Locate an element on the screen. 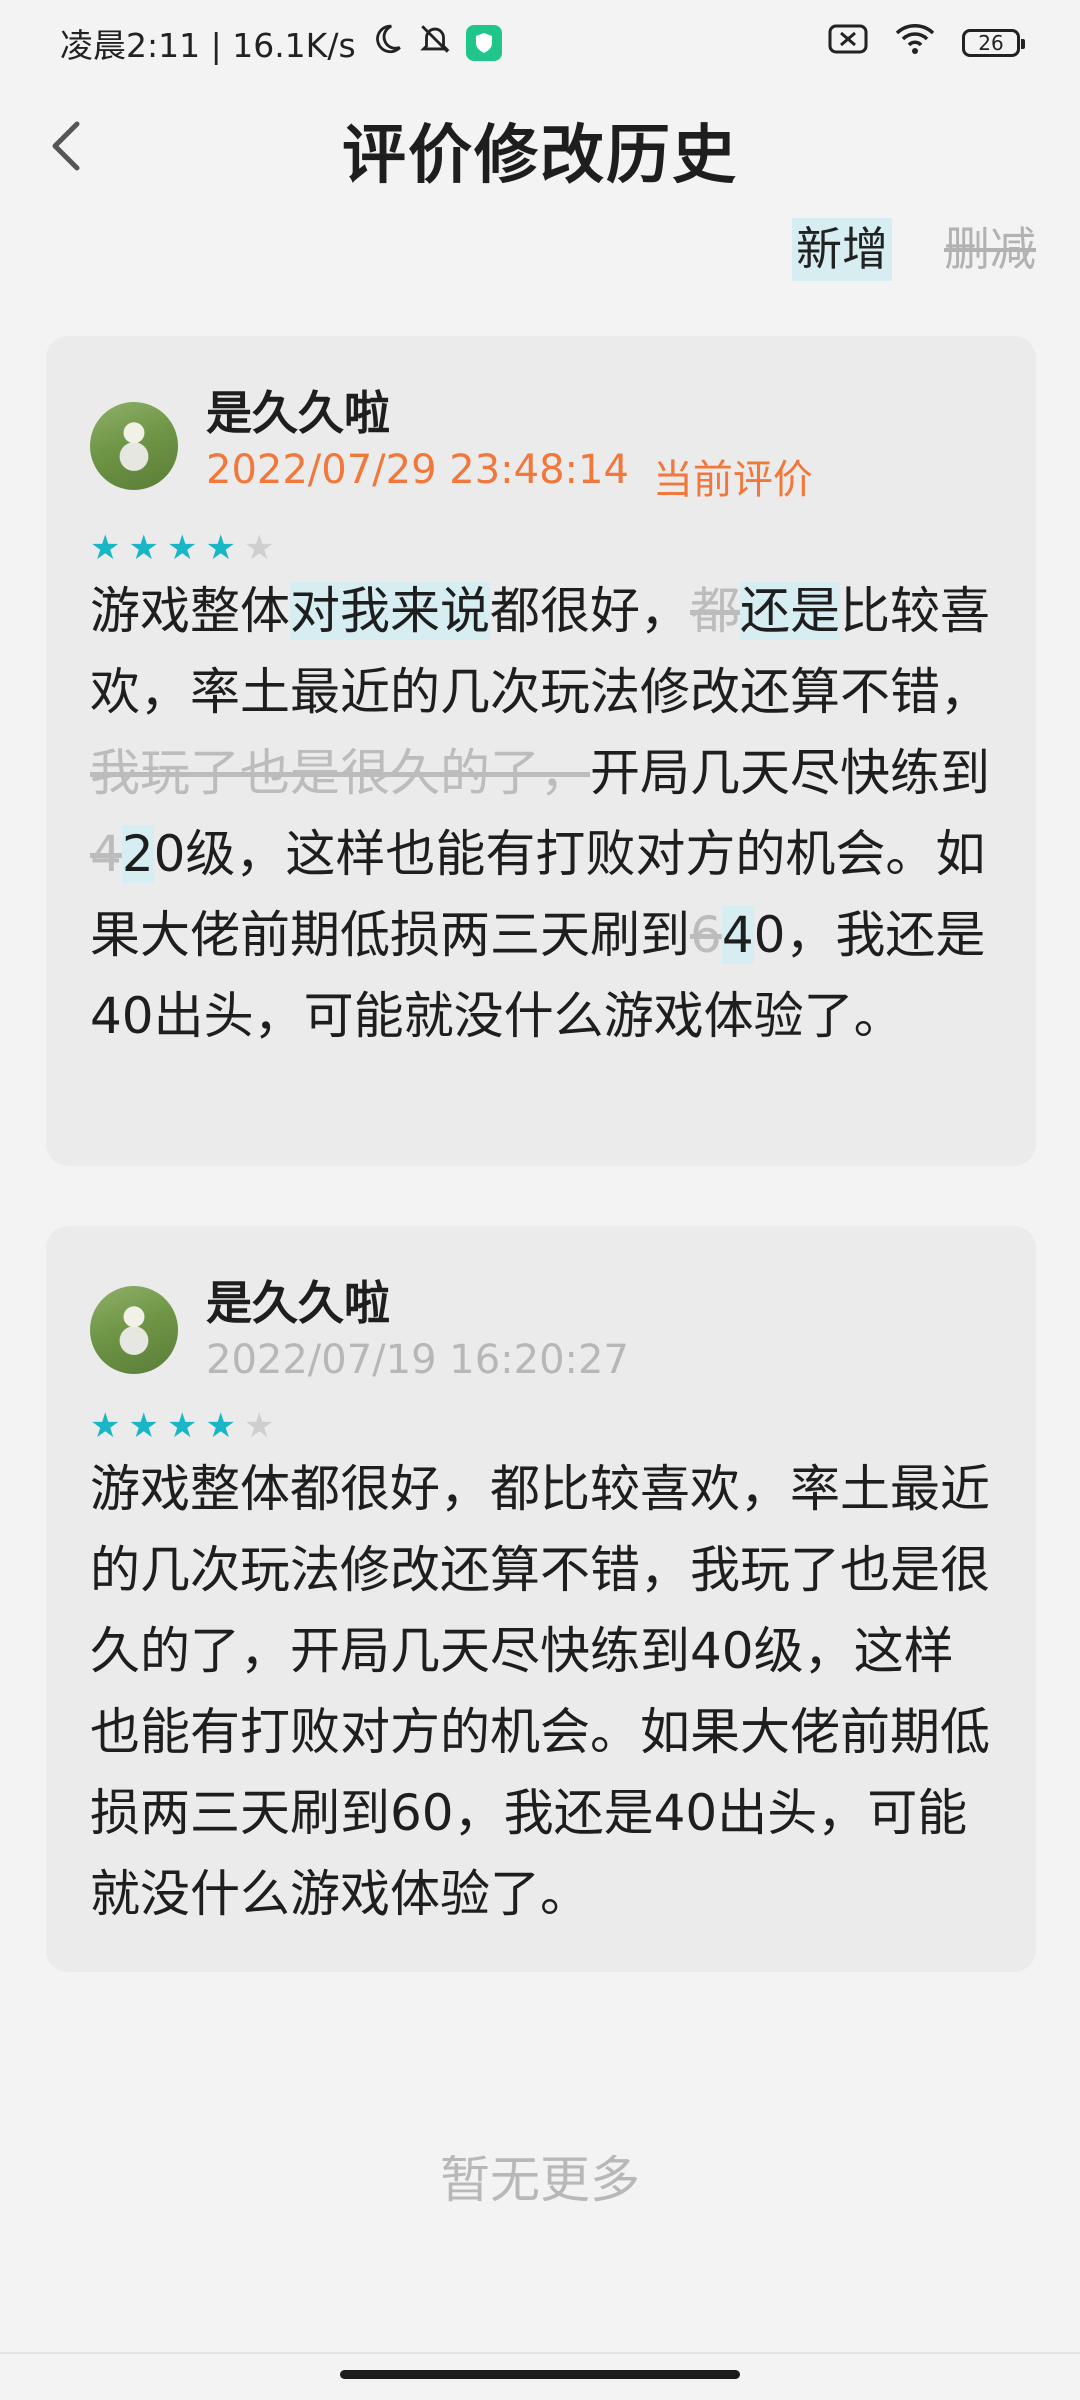 This screenshot has height=2400, width=1080. no-more-label: 暂无更多 is located at coordinates (540, 2180).